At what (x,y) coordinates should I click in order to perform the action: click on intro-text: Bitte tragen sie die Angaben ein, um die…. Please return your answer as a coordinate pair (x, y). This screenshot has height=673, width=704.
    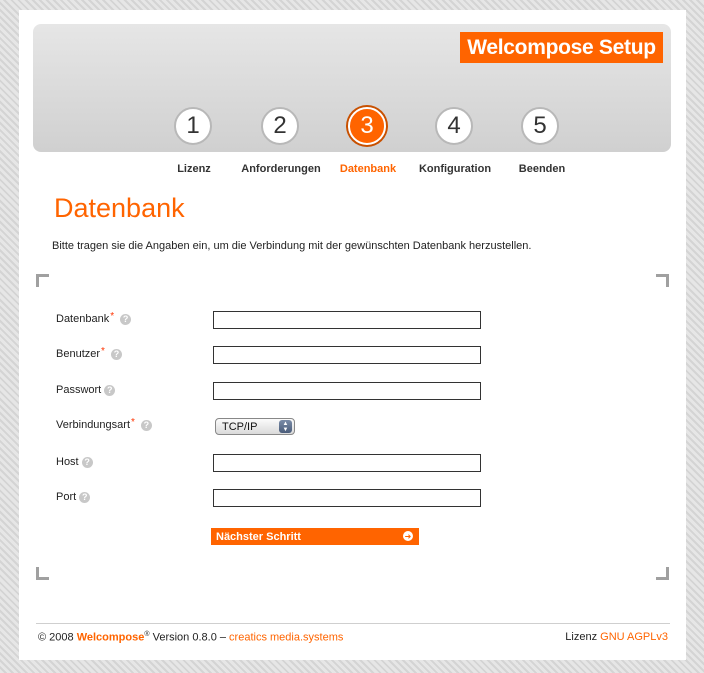
    Looking at the image, I should click on (292, 246).